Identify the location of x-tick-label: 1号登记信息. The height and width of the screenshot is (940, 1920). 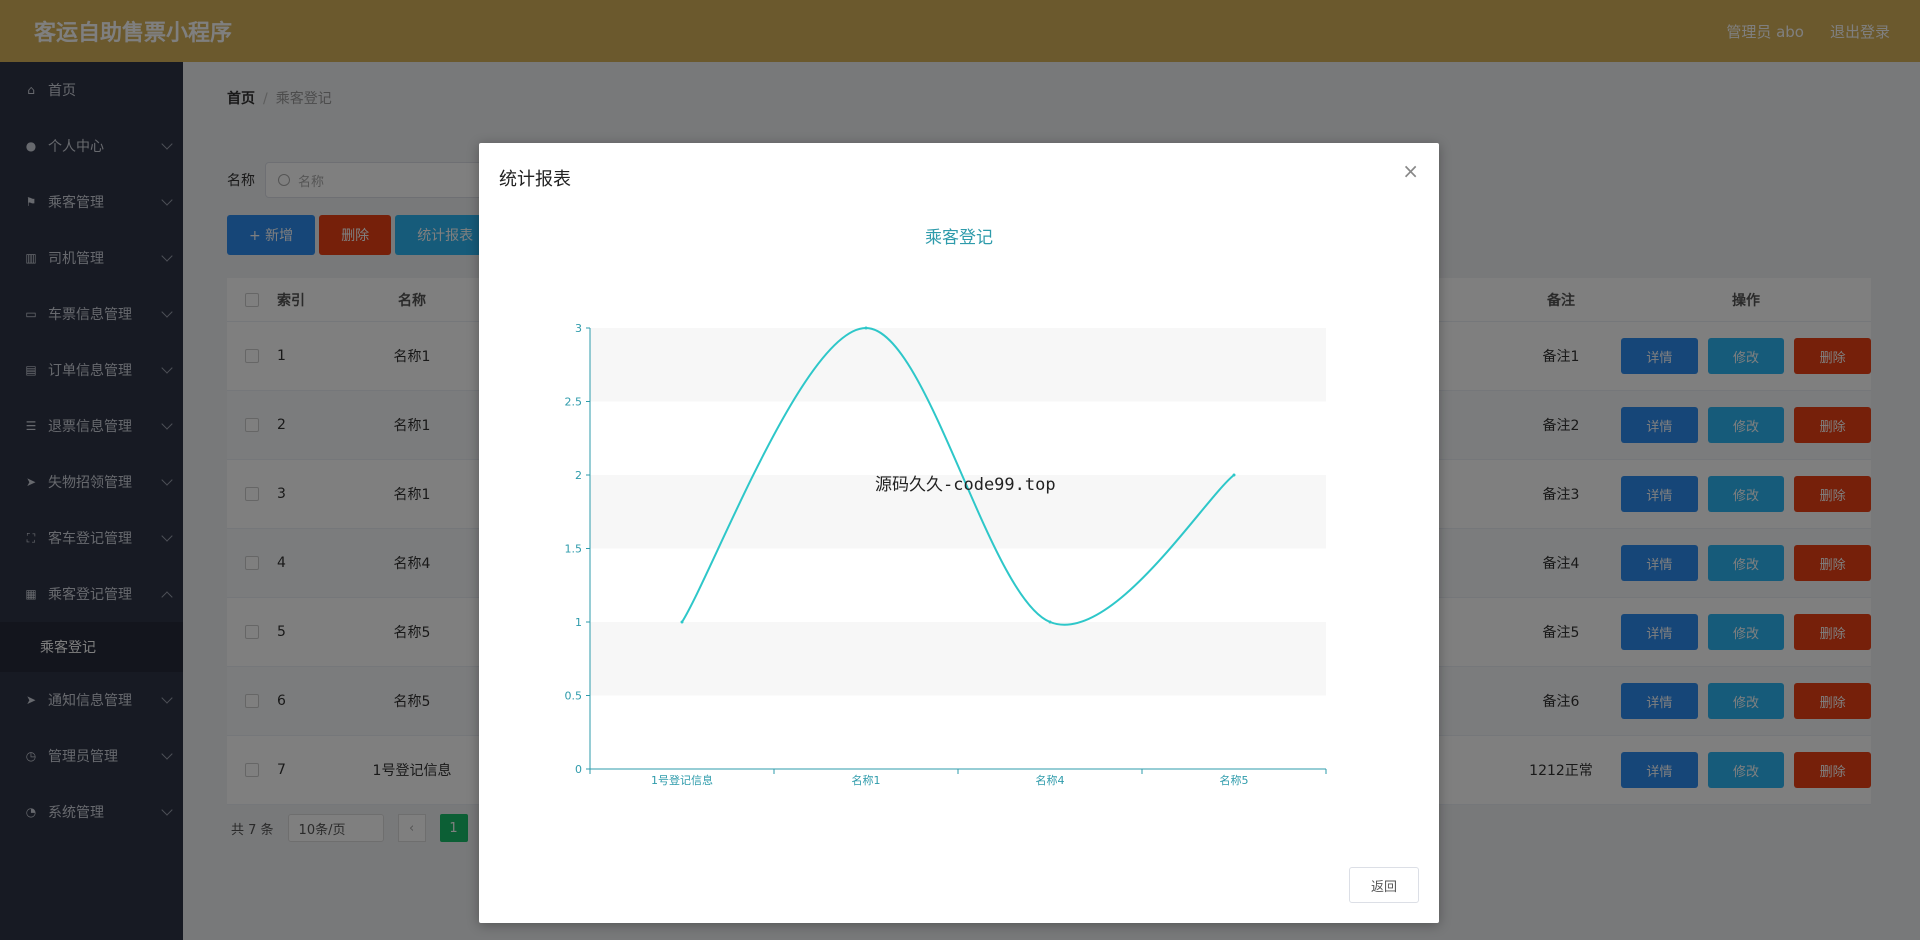
(682, 780).